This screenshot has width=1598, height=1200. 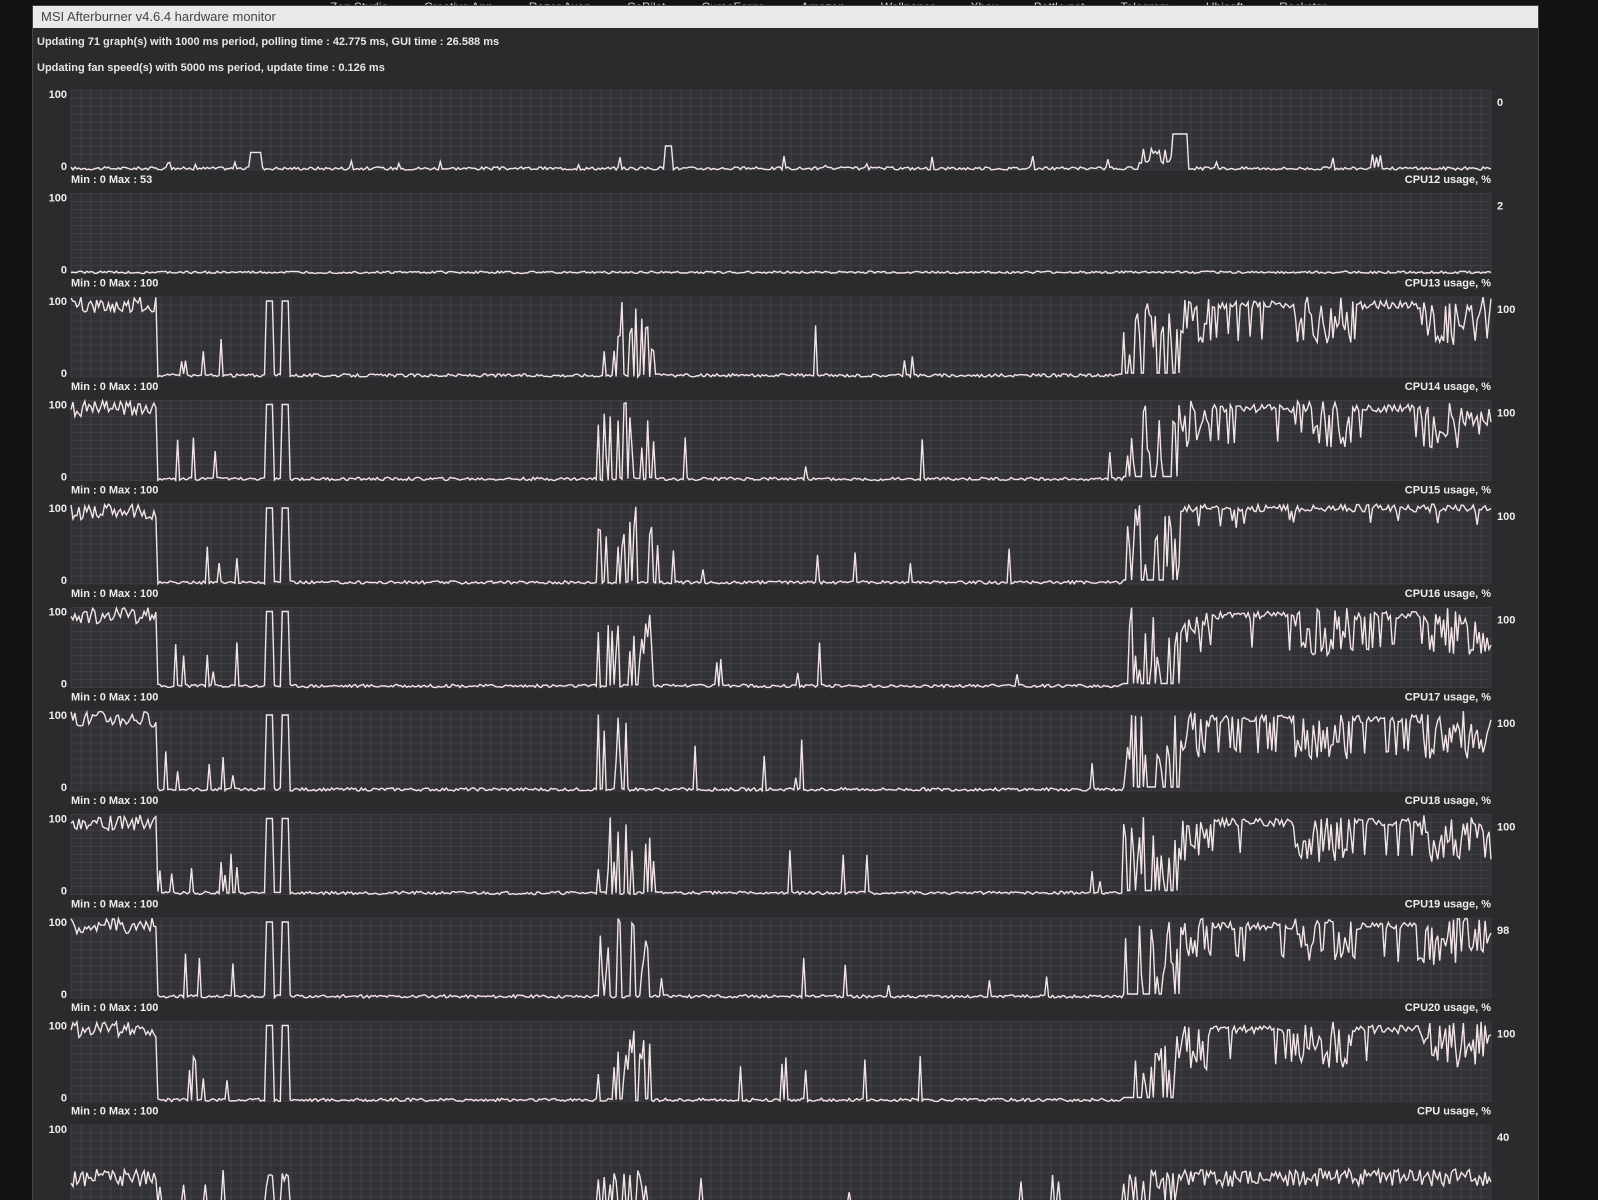 What do you see at coordinates (782, 654) in the screenshot?
I see `graph-5: 100 0 Min : 0 Max : 100 CPU17 usage, % 100` at bounding box center [782, 654].